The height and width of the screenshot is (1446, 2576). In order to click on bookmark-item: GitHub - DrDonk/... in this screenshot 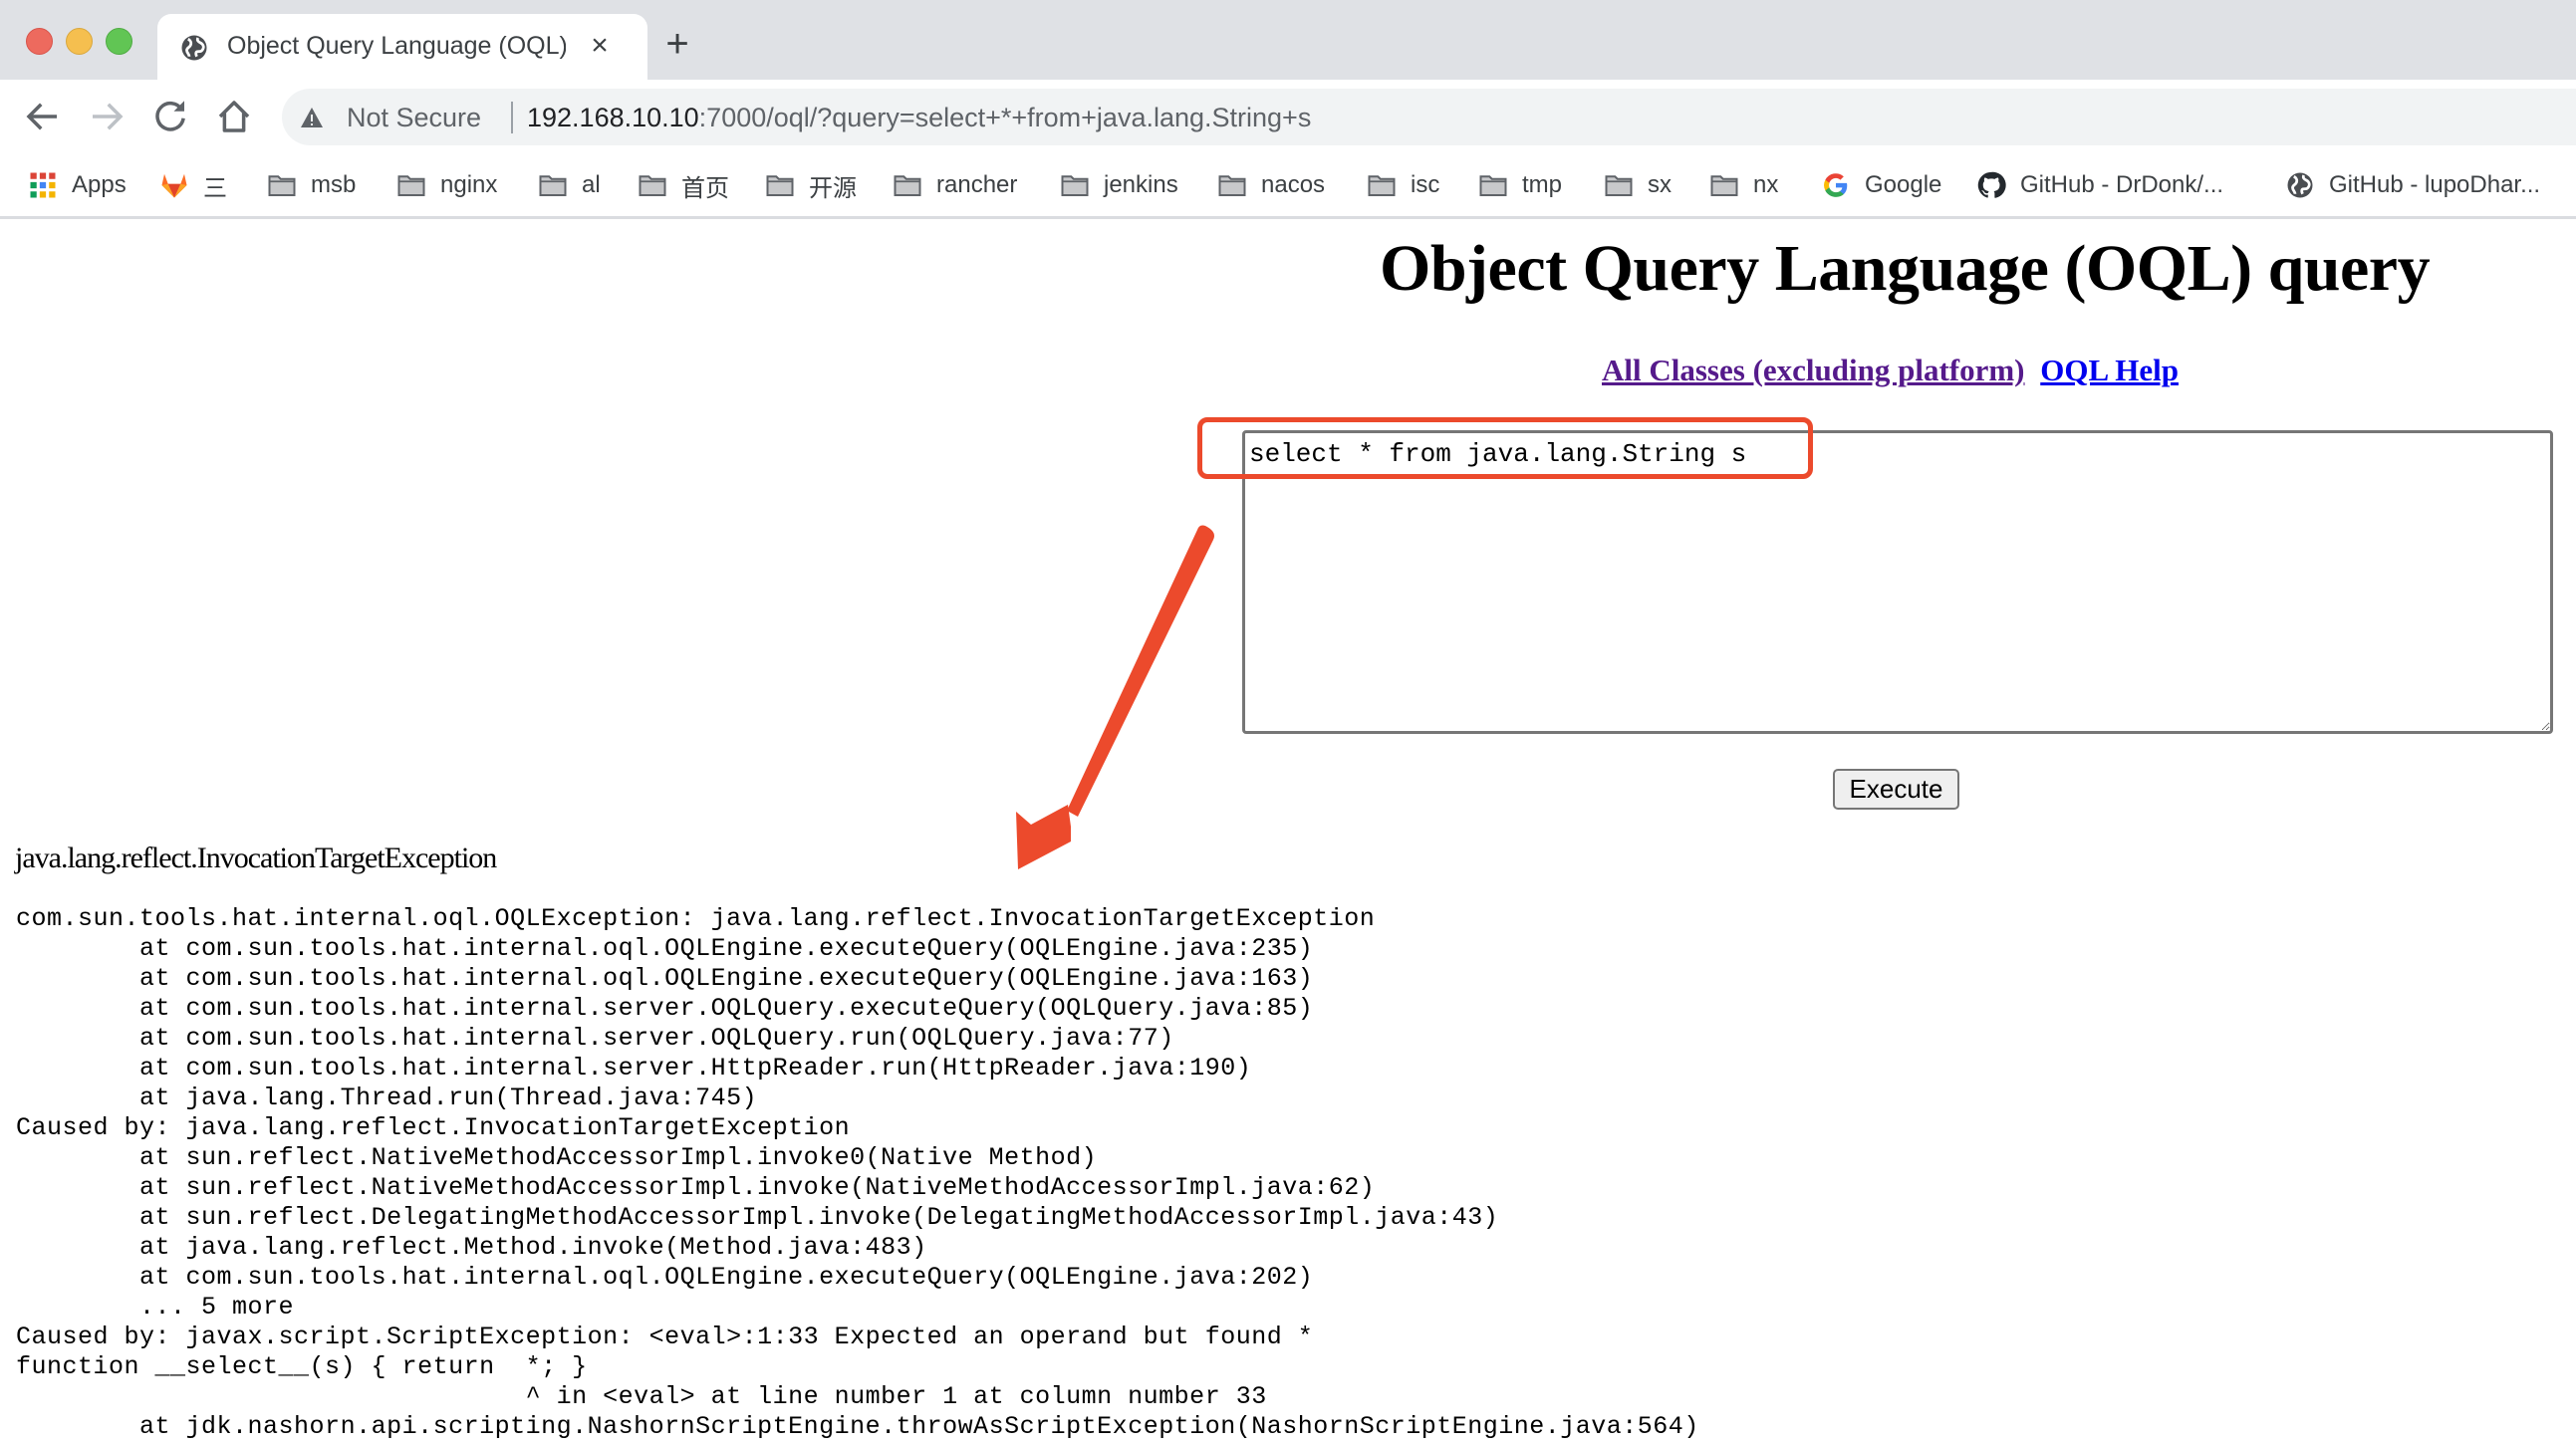, I will do `click(2099, 185)`.